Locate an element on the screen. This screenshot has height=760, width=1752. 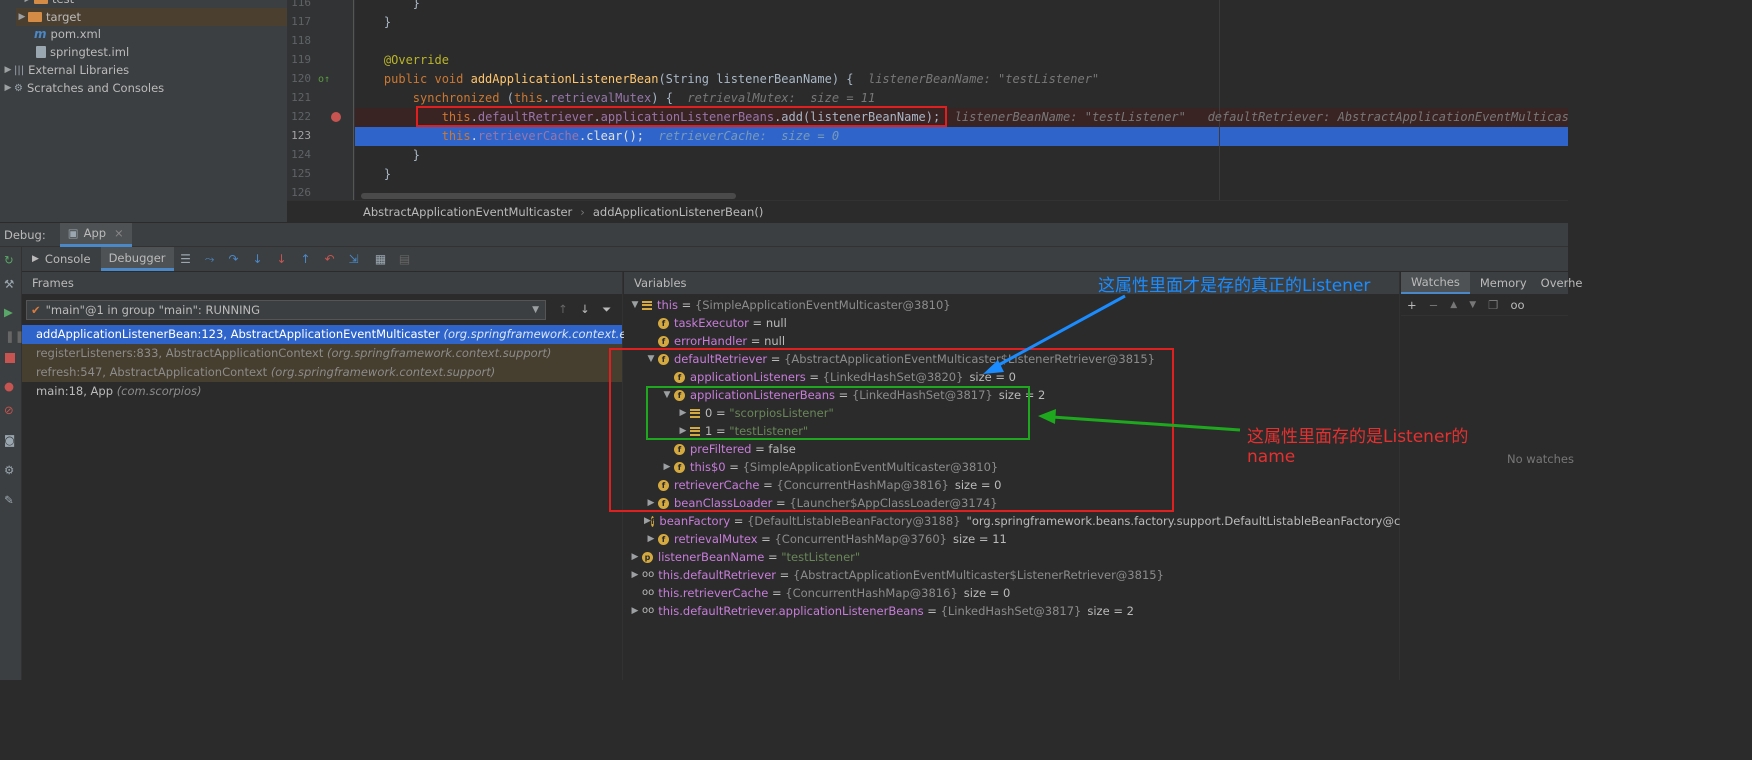
green-arrow-head is located at coordinates (1047, 416).